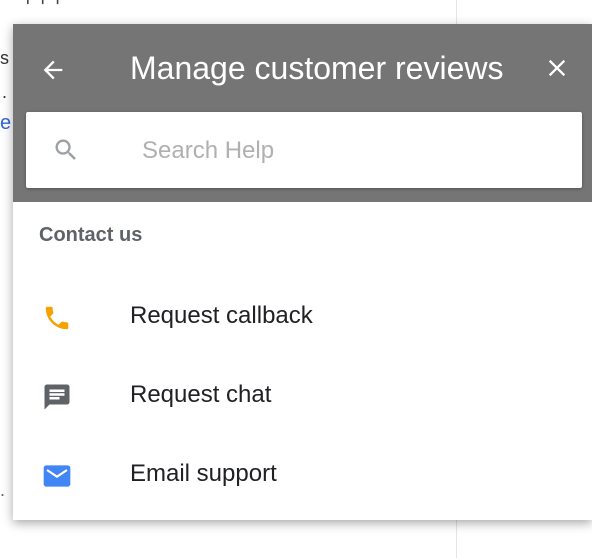 This screenshot has width=592, height=558. I want to click on back-button, so click(53, 72).